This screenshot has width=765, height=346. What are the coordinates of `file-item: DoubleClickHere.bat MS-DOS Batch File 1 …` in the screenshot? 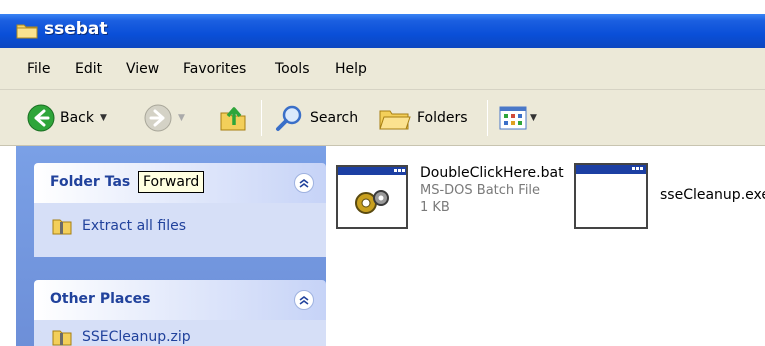 It's located at (450, 197).